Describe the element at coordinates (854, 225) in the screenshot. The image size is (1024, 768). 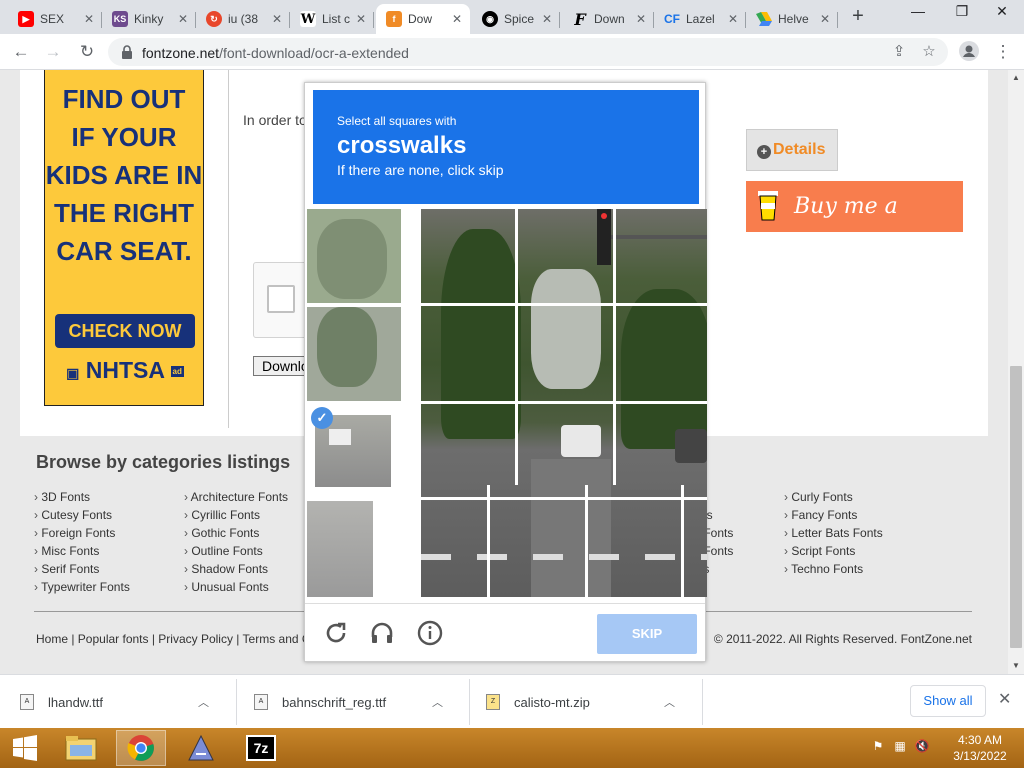
I see `buy-me-a-coffee-button: Buy me a coffee` at that location.